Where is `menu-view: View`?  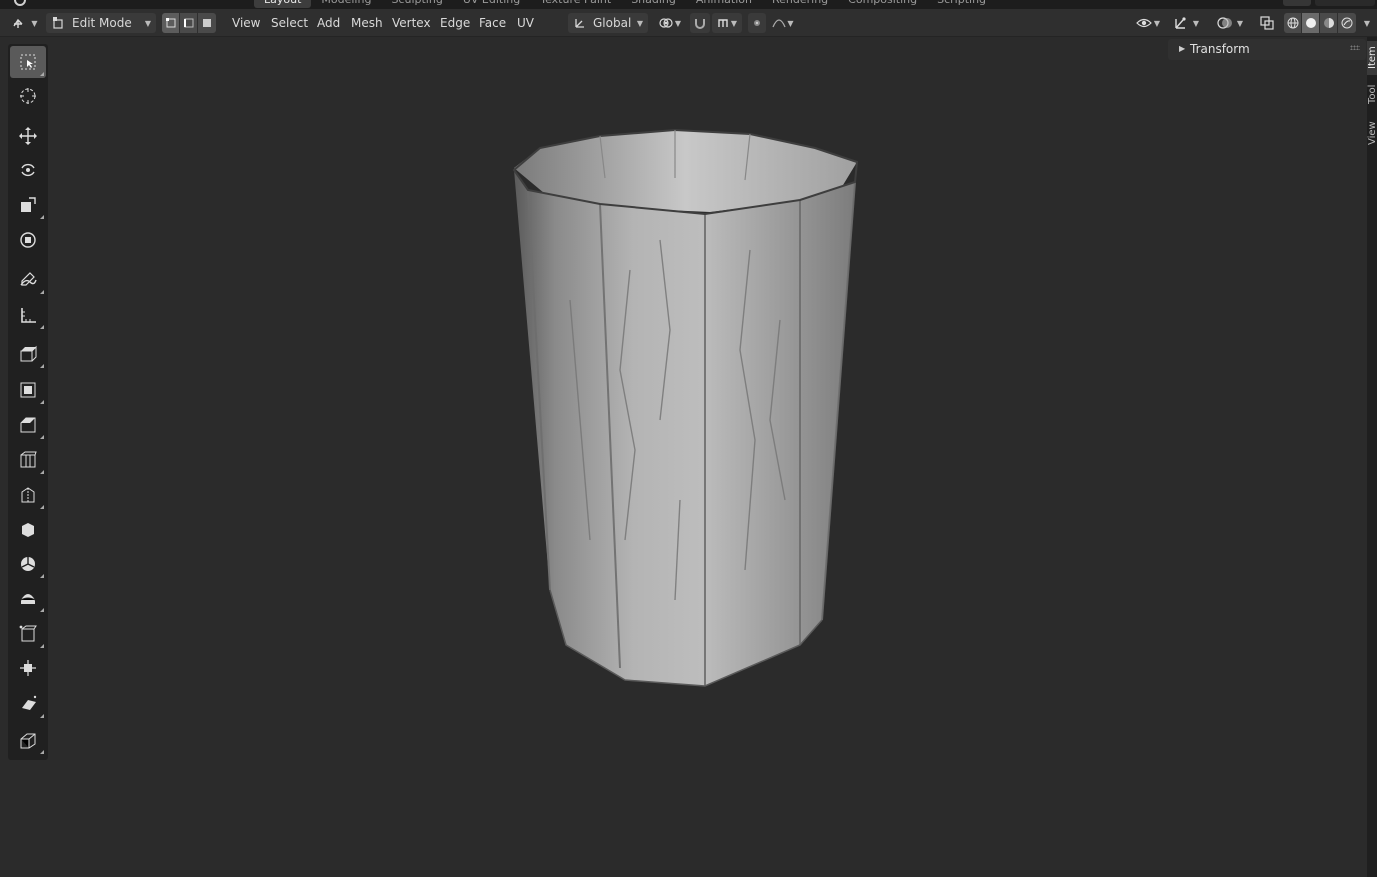
menu-view: View is located at coordinates (246, 23).